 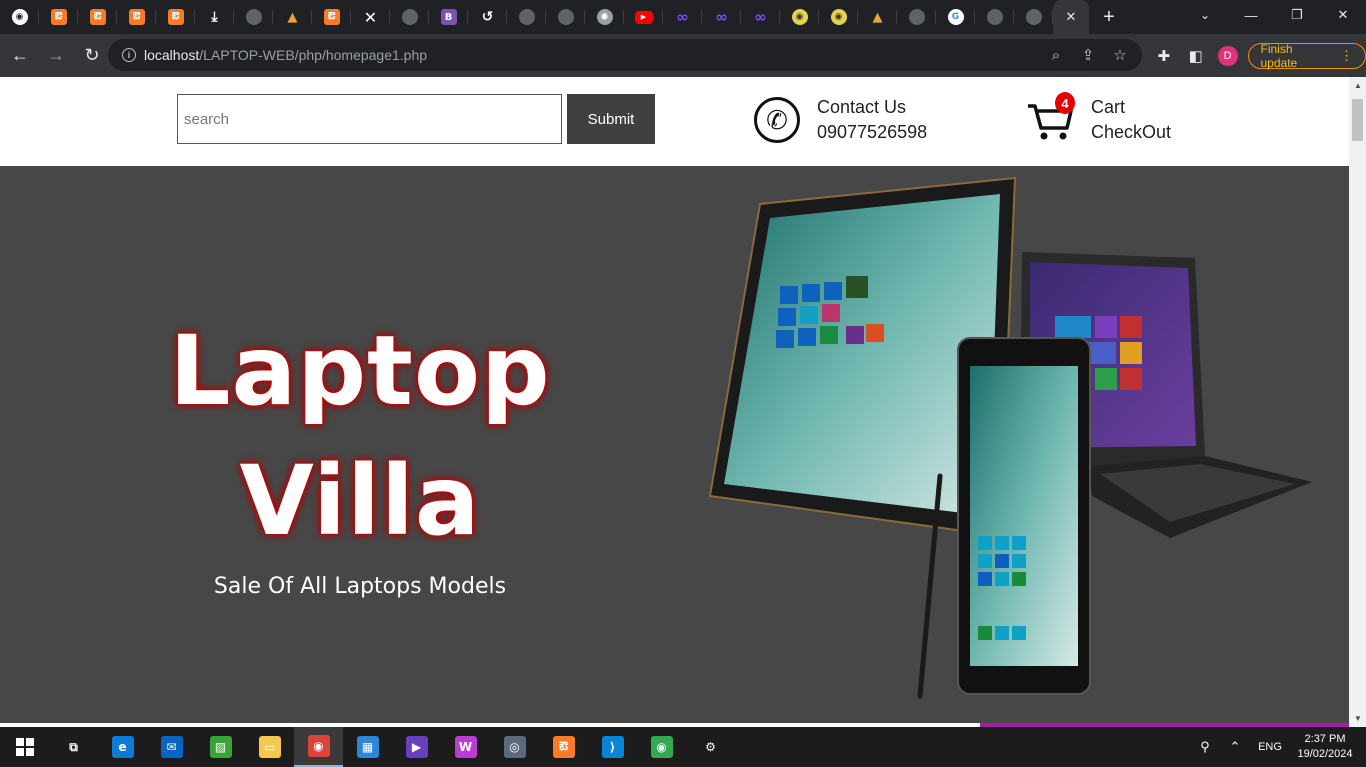 I want to click on search-input, so click(x=369, y=119).